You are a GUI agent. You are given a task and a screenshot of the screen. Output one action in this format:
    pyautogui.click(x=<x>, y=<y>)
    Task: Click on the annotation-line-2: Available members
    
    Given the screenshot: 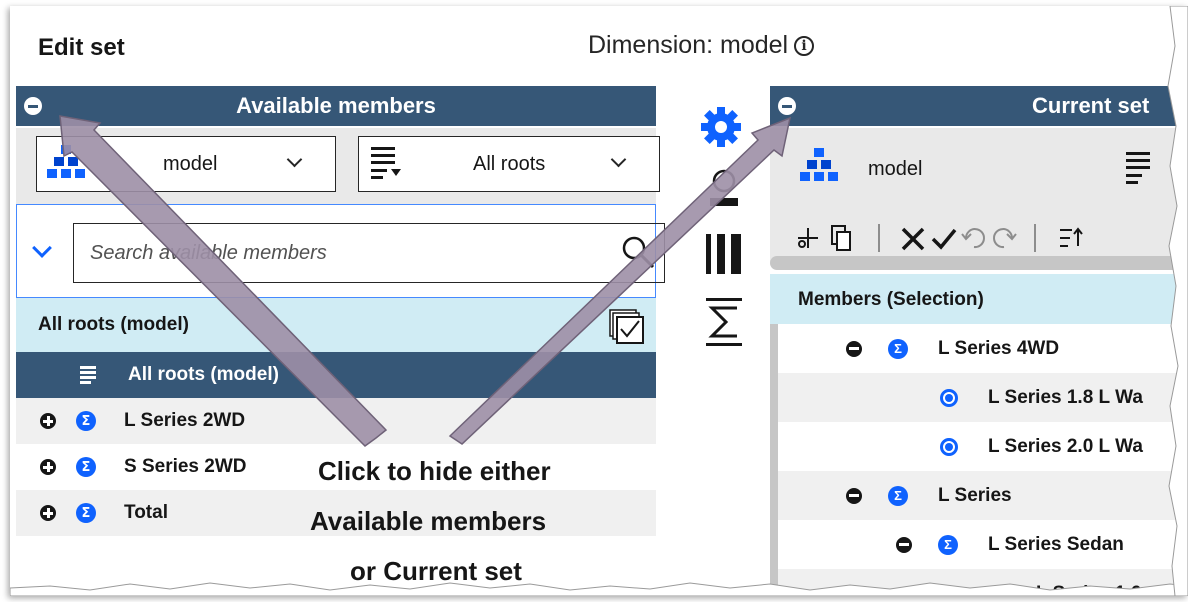 What is the action you would take?
    pyautogui.click(x=428, y=521)
    